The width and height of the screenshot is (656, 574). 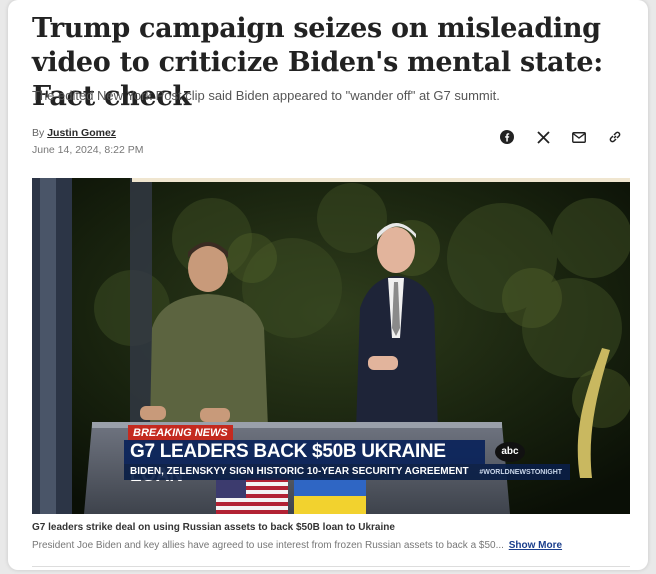 What do you see at coordinates (81, 133) in the screenshot?
I see `author-link: Justin Gomez` at bounding box center [81, 133].